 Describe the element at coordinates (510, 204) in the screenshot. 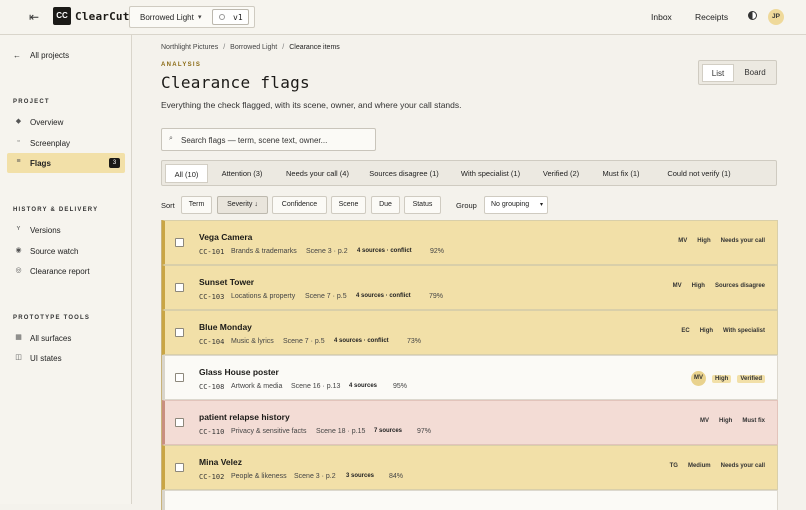

I see `group-value: No grouping` at that location.